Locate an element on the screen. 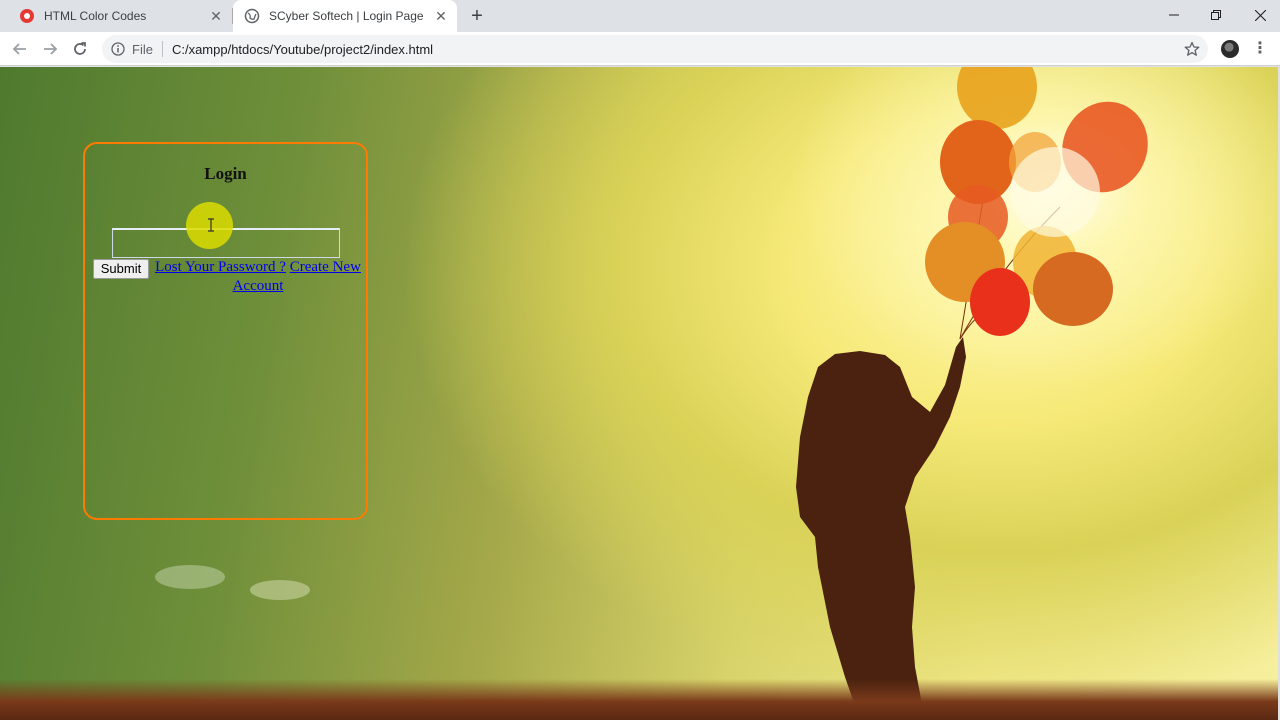 Image resolution: width=1280 pixels, height=720 pixels. tab-title: SCyber Softech | Login Page is located at coordinates (346, 16).